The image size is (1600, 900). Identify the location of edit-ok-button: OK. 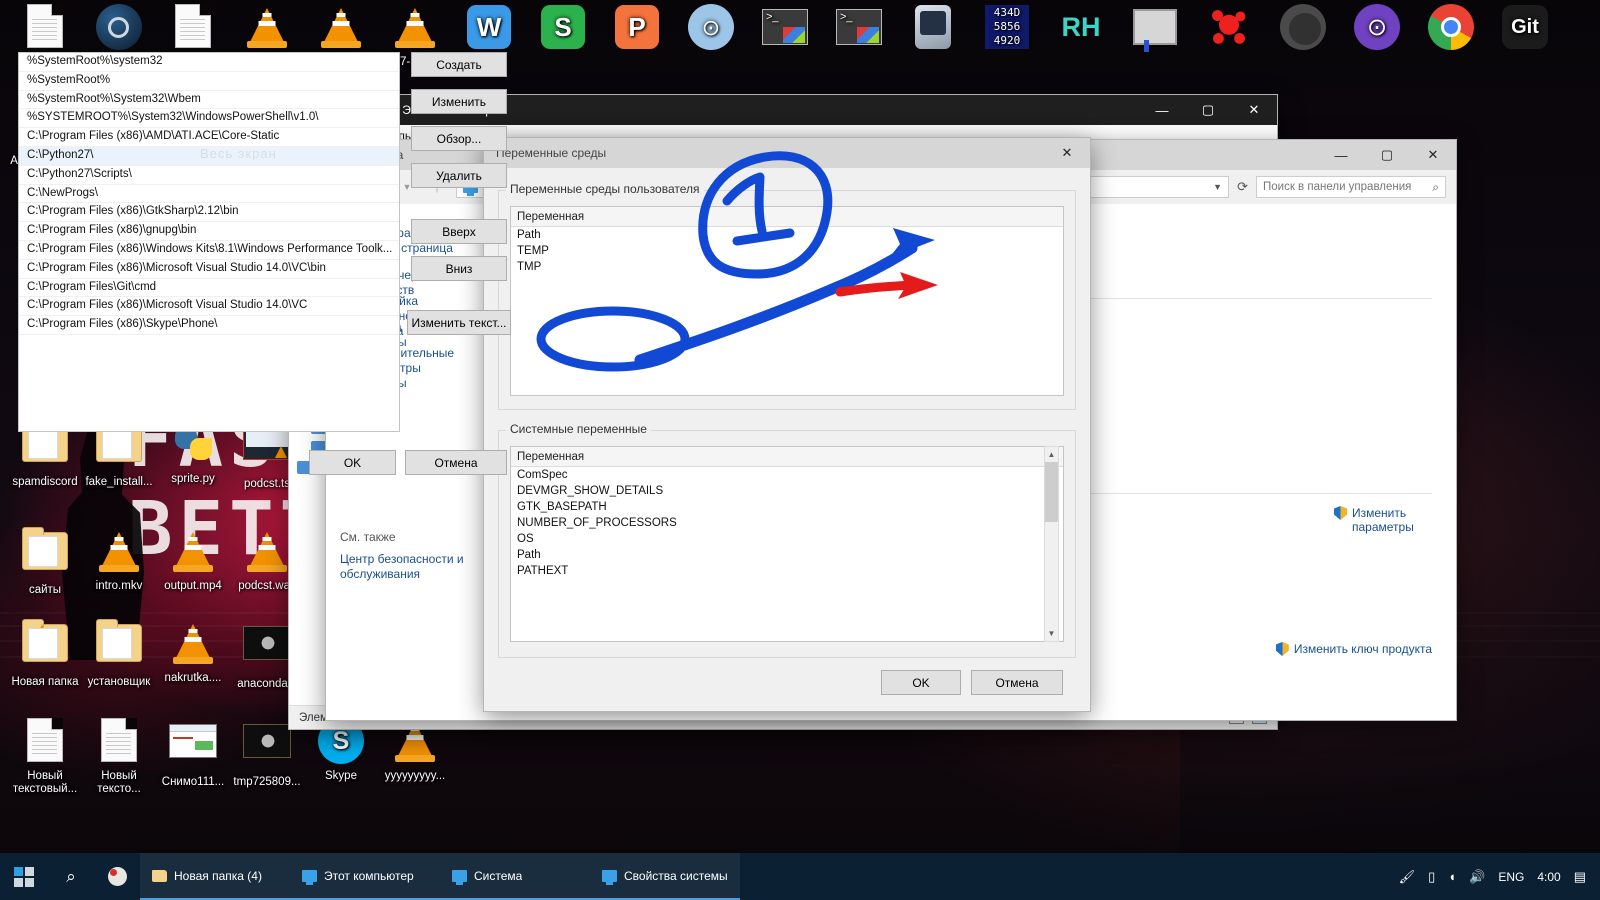
(352, 462).